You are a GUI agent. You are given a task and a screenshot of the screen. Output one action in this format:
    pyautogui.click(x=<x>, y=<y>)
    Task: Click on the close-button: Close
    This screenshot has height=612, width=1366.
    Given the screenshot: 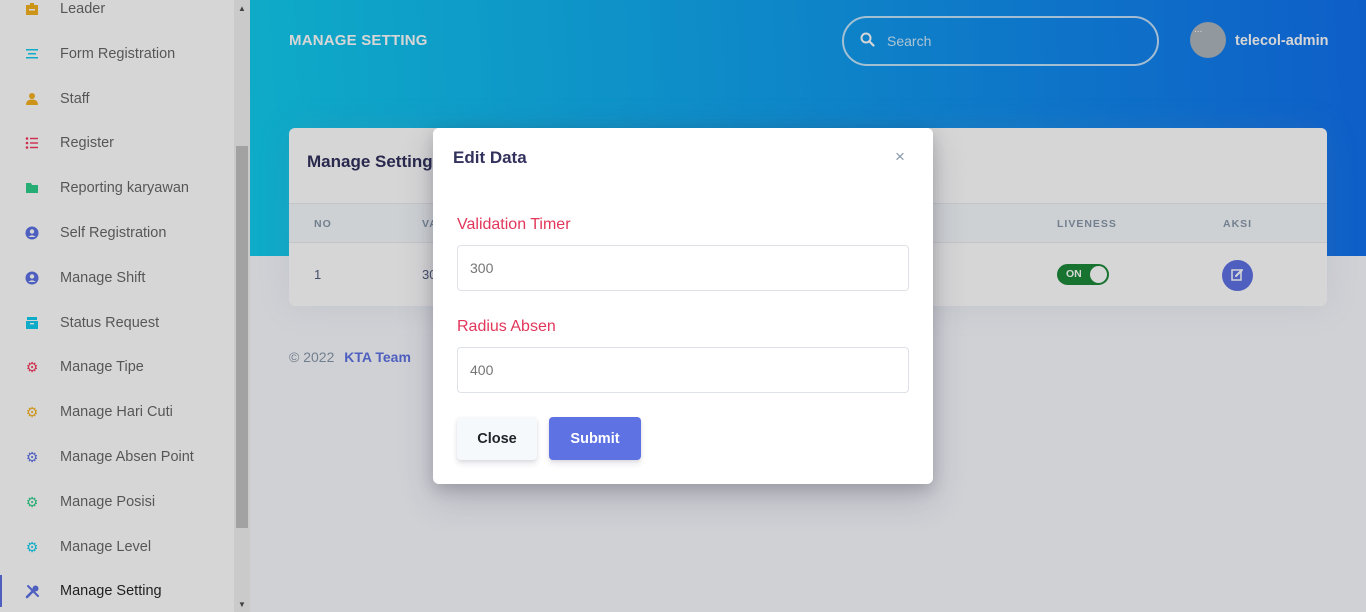 What is the action you would take?
    pyautogui.click(x=497, y=438)
    